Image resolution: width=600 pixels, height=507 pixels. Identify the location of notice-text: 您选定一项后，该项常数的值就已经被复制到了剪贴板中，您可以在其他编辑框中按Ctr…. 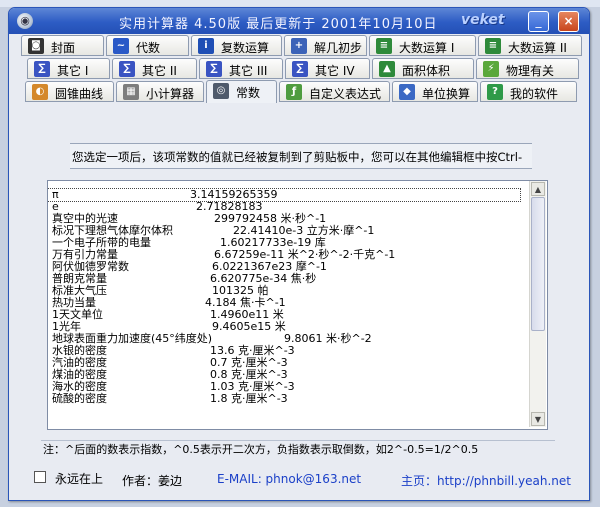
(297, 157).